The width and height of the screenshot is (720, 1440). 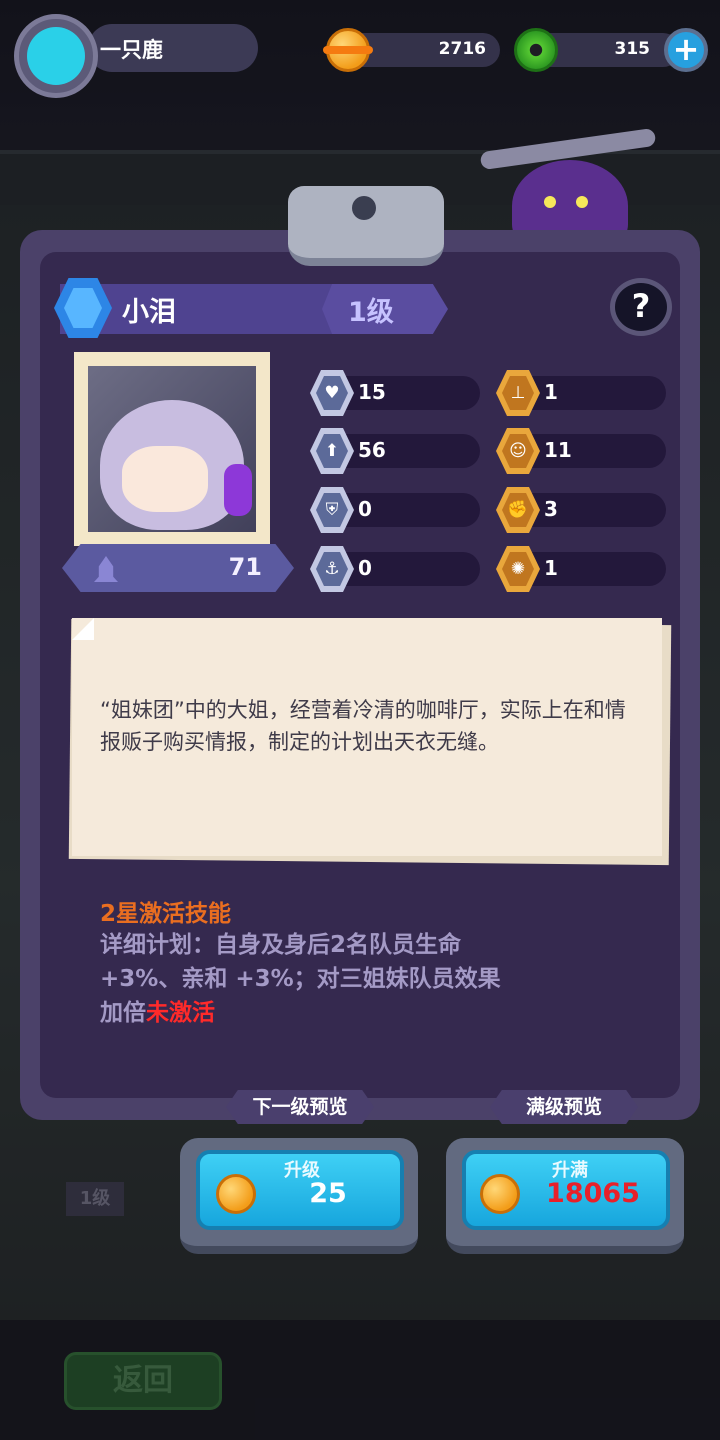 I want to click on max-level-preview-tab: 满级预览, so click(x=564, y=1107).